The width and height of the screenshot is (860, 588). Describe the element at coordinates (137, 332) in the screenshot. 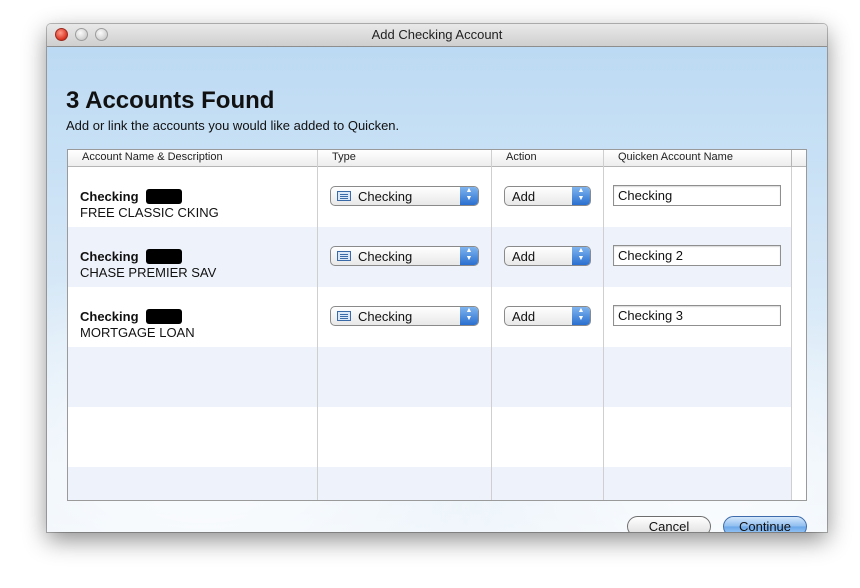

I see `account-description: MORTGAGE LOAN` at that location.